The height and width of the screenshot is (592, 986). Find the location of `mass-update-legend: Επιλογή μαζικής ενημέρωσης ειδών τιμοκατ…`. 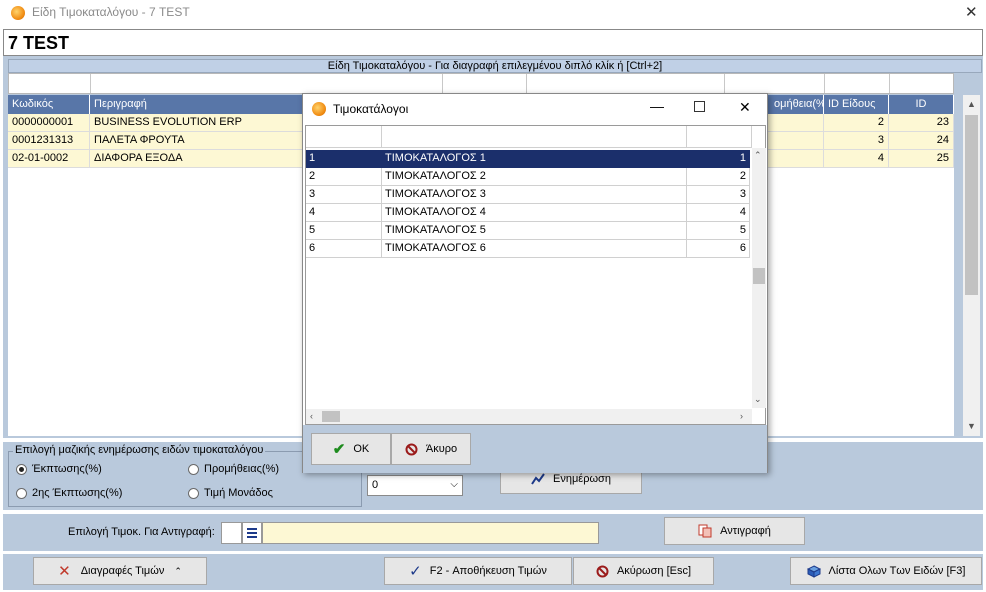

mass-update-legend: Επιλογή μαζικής ενημέρωσης ειδών τιμοκατ… is located at coordinates (139, 450).